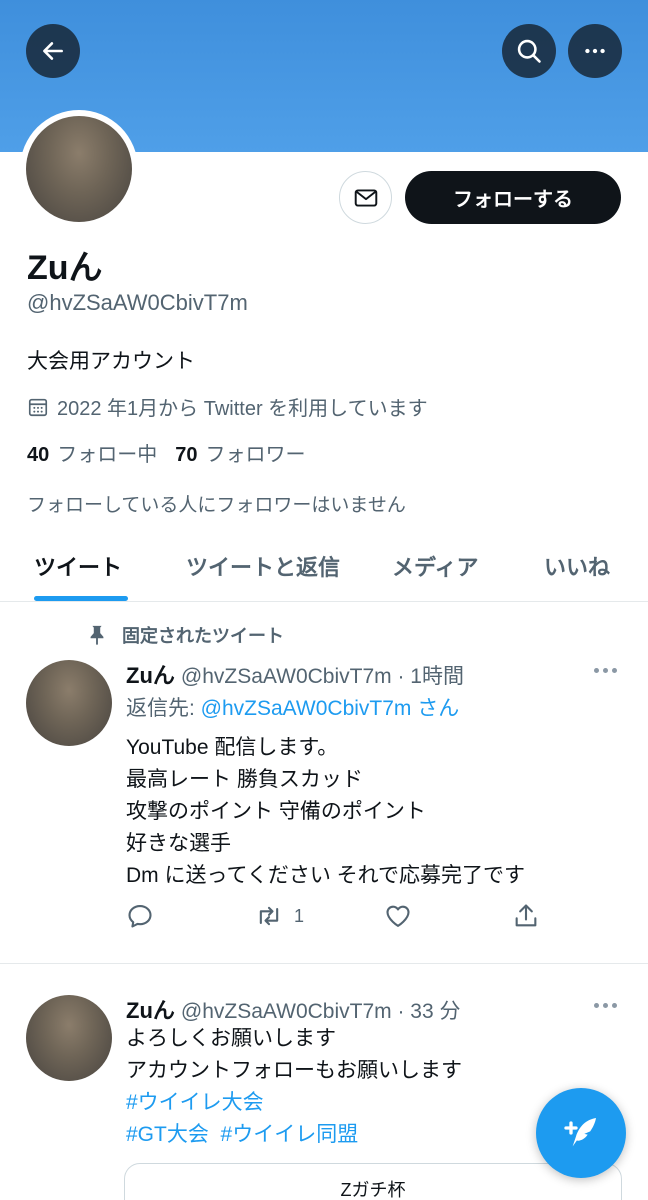 The height and width of the screenshot is (1200, 648). What do you see at coordinates (166, 452) in the screenshot?
I see `follow-stats: 40 フォロー中 70 フォロワー` at bounding box center [166, 452].